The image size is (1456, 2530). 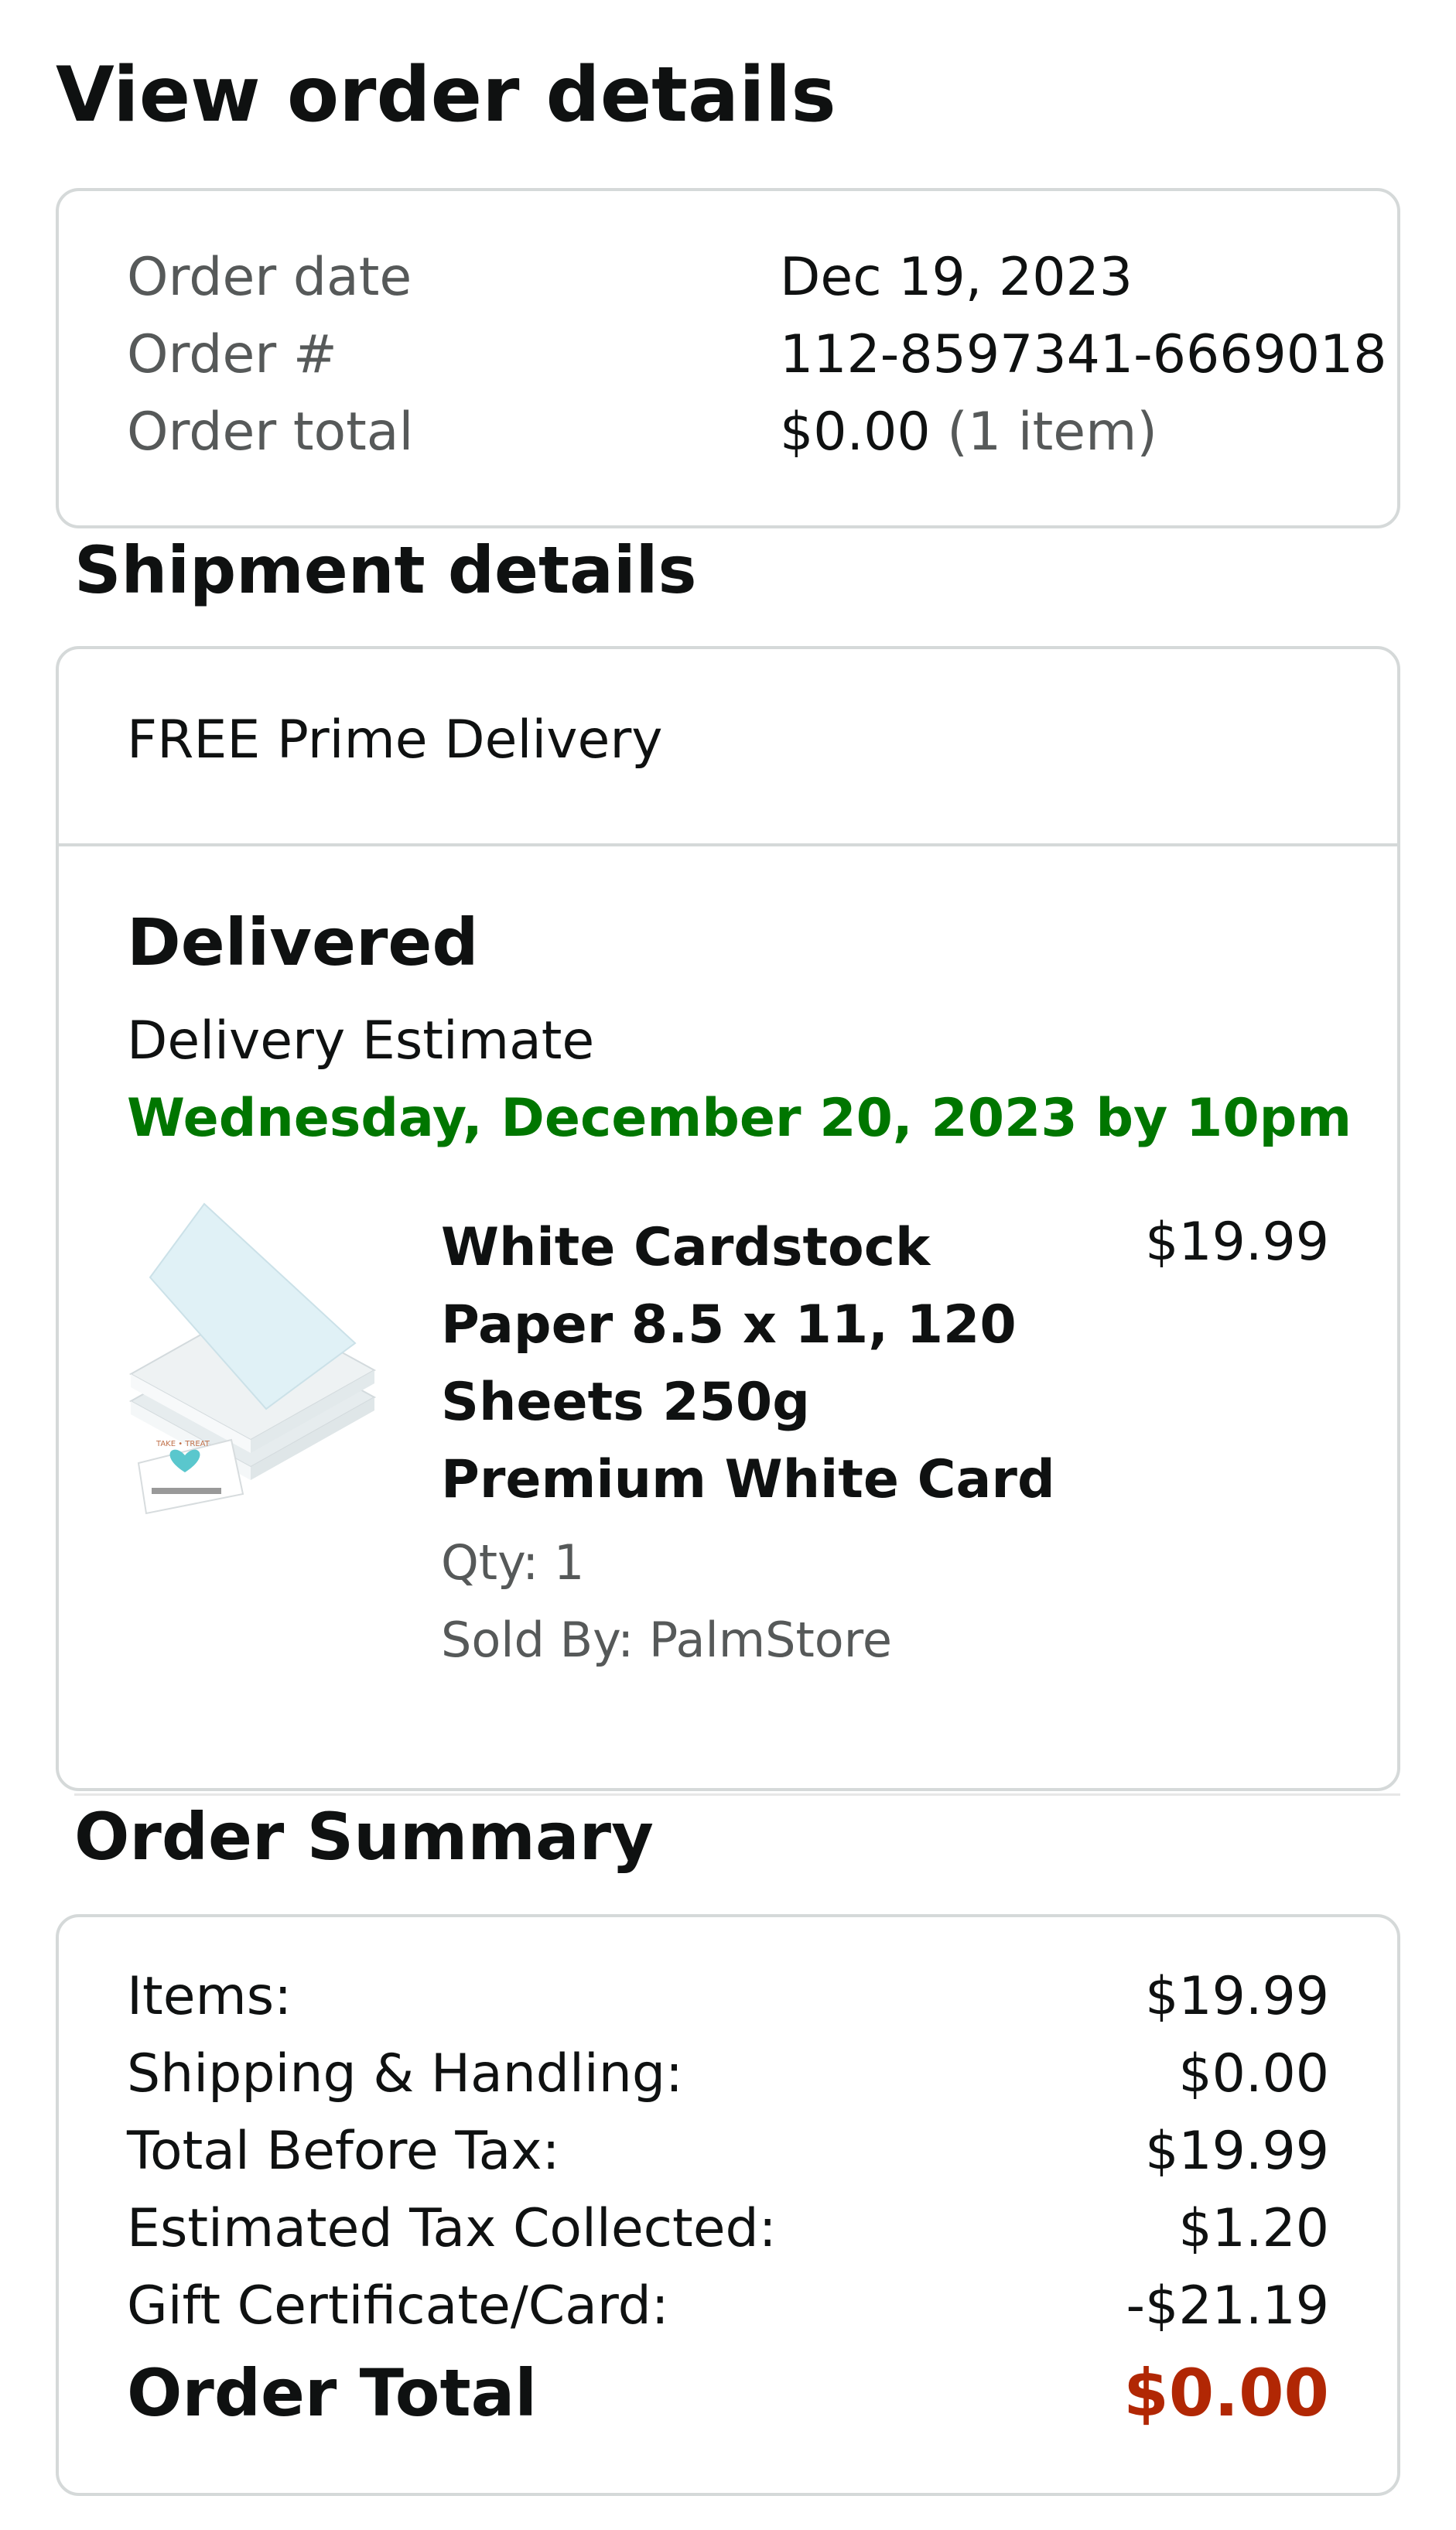 I want to click on order-total-label: Order total, so click(x=270, y=432).